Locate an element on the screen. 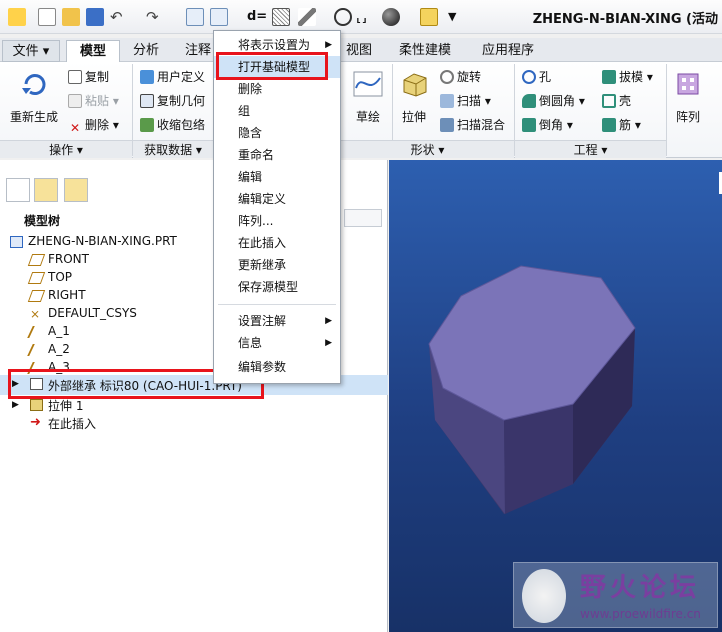 This screenshot has height=632, width=722. sketch-icon is located at coordinates (368, 84).